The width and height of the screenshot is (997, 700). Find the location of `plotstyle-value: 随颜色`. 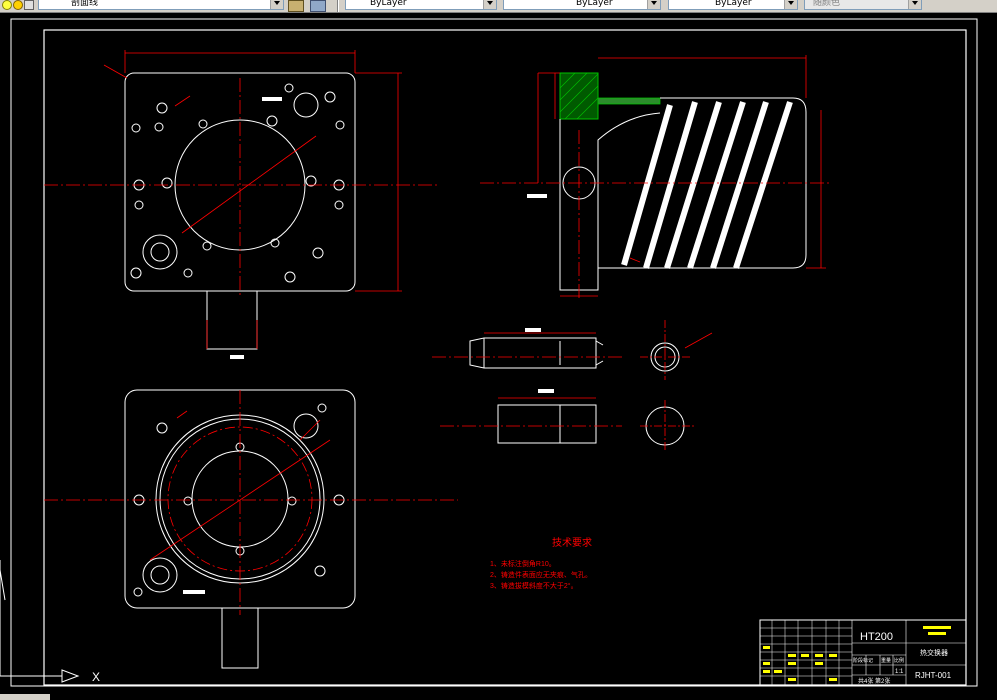

plotstyle-value: 随颜色 is located at coordinates (827, 4).